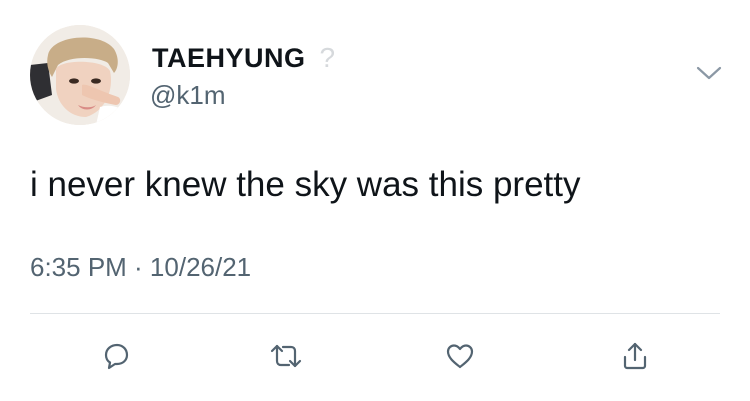 Image resolution: width=750 pixels, height=401 pixels. I want to click on tweet-text: i never knew the sky was this pretty, so click(305, 184).